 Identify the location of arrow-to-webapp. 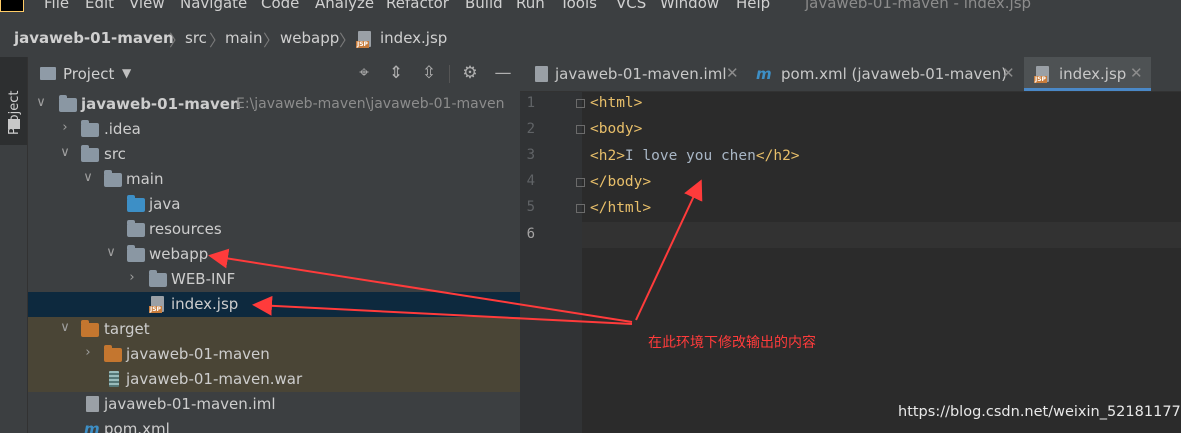
(420, 285).